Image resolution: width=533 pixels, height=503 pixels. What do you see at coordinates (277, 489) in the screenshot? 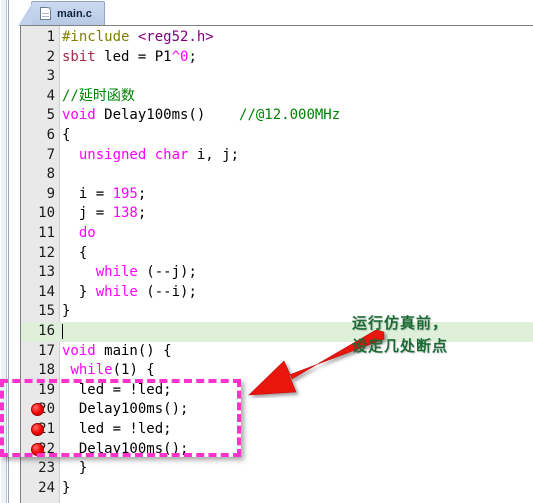
I see `code-line: 24}` at bounding box center [277, 489].